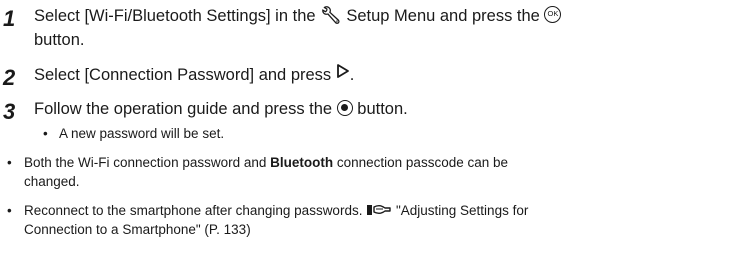 Image resolution: width=731 pixels, height=265 pixels. I want to click on step-2-line: Select [Connection Password] and press ., so click(194, 75).